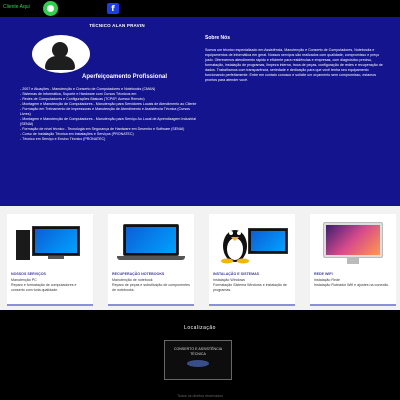 The width and height of the screenshot is (400, 400). I want to click on all-in-one-image, so click(353, 243).